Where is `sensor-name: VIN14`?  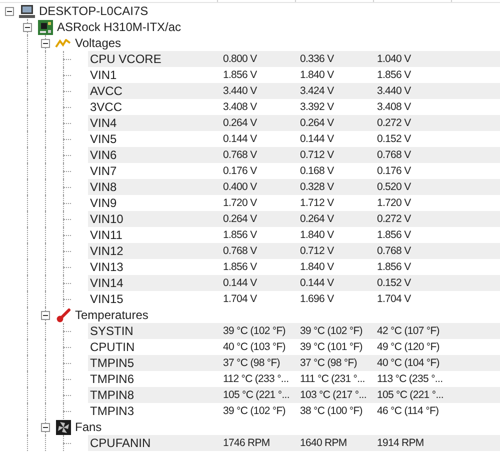 sensor-name: VIN14 is located at coordinates (106, 283).